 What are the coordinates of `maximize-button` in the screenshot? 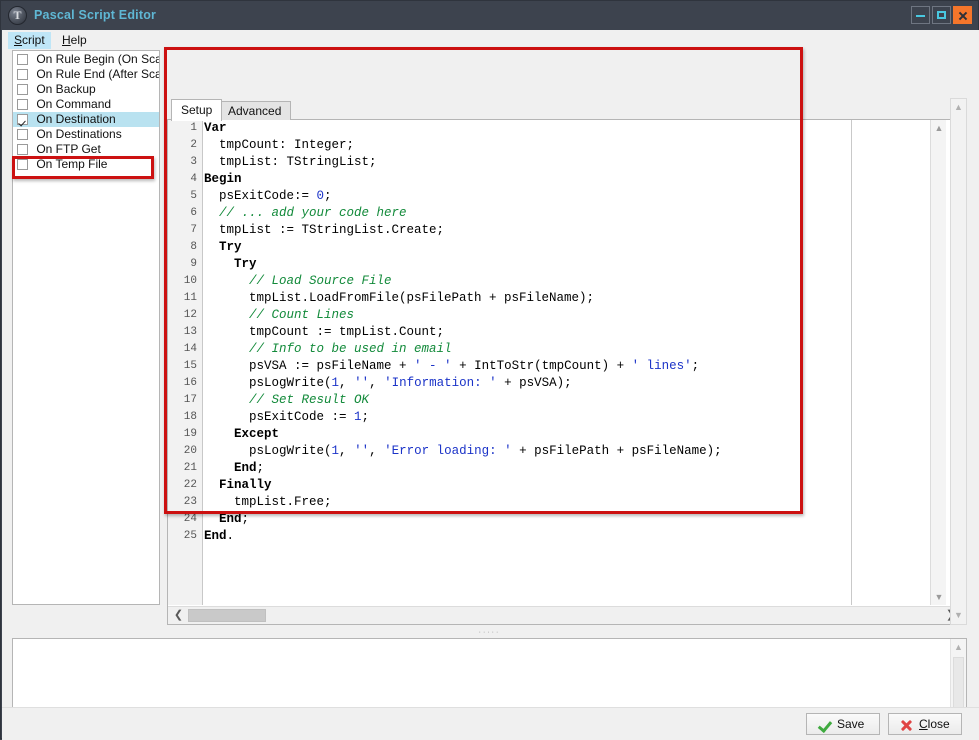 It's located at (941, 15).